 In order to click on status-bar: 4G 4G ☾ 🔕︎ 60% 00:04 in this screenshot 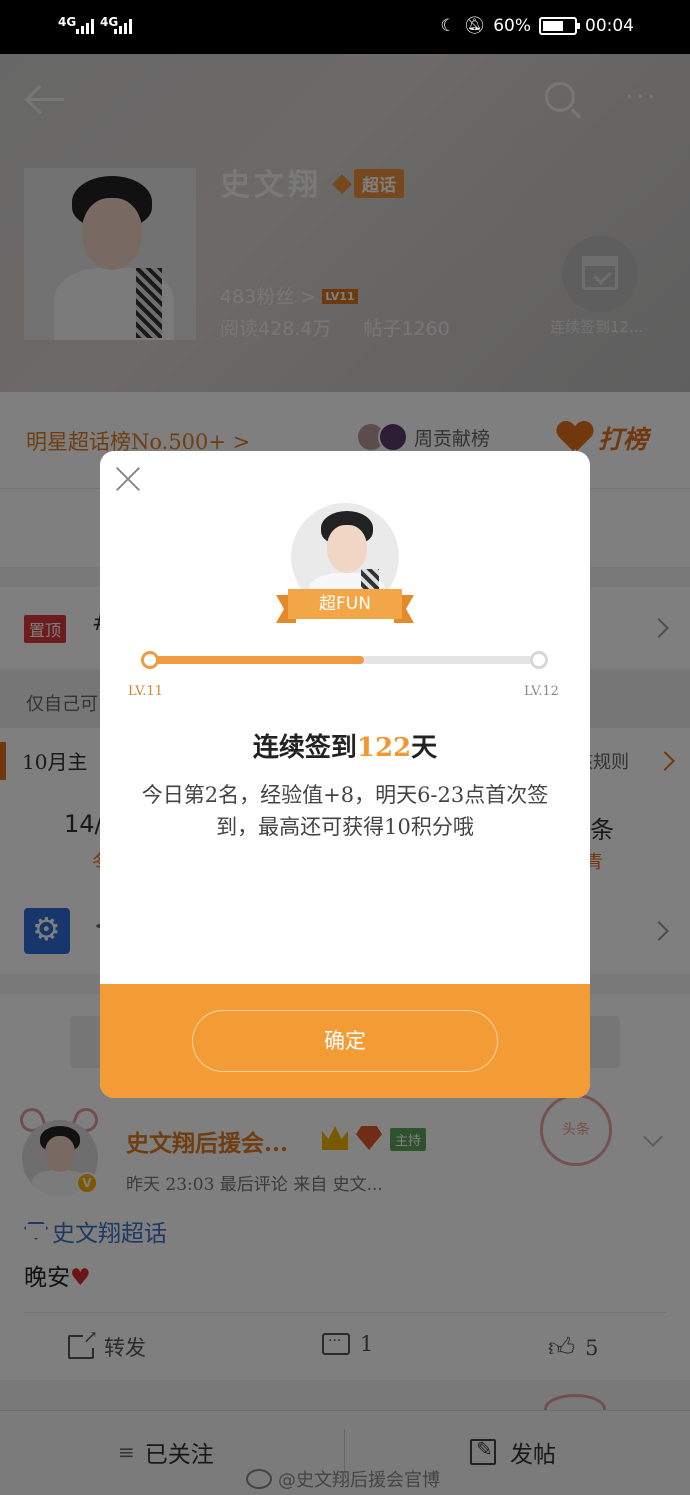, I will do `click(345, 27)`.